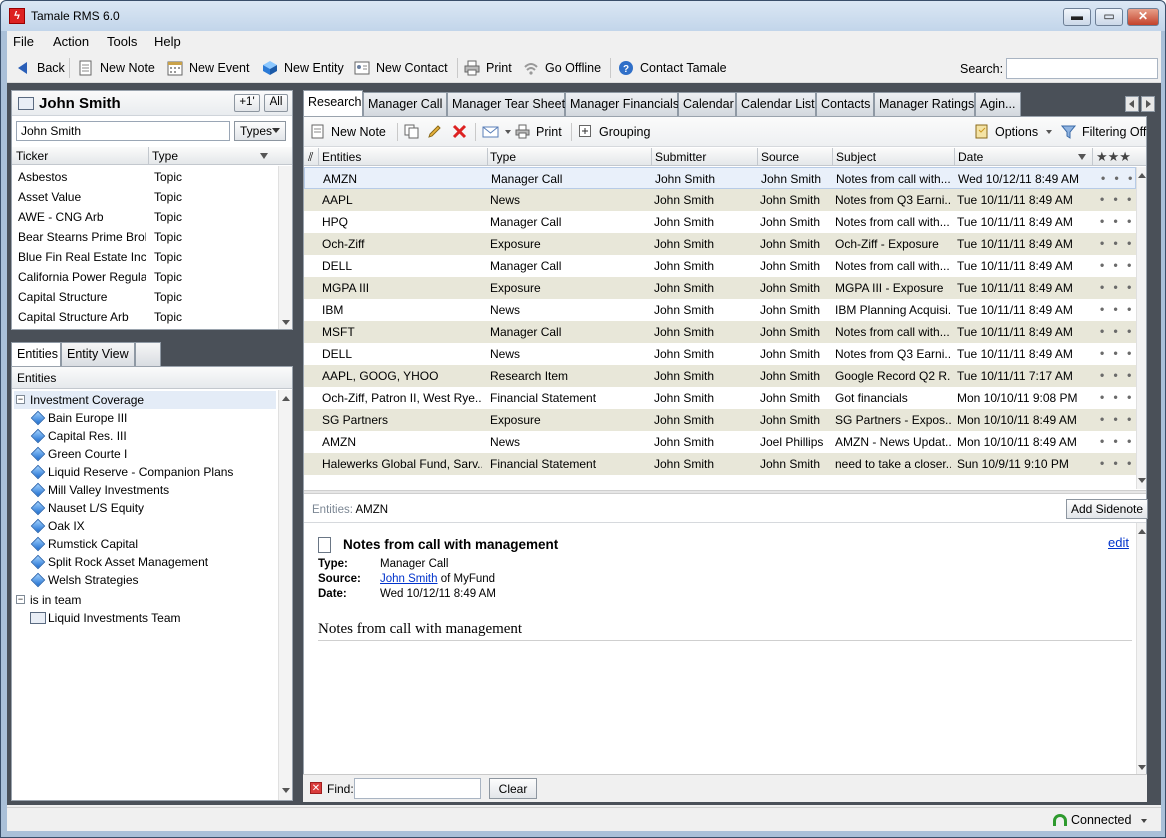 This screenshot has height=838, width=1166. What do you see at coordinates (145, 297) in the screenshot?
I see `ticker-row: Capital Structure Topic` at bounding box center [145, 297].